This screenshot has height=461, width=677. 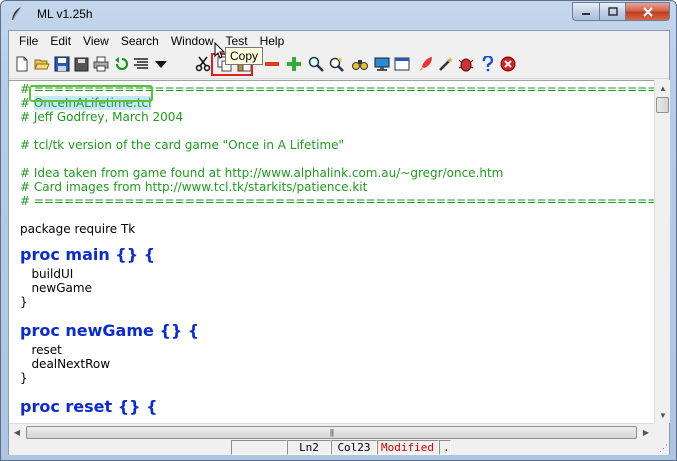 I want to click on find-replace-button, so click(x=336, y=64).